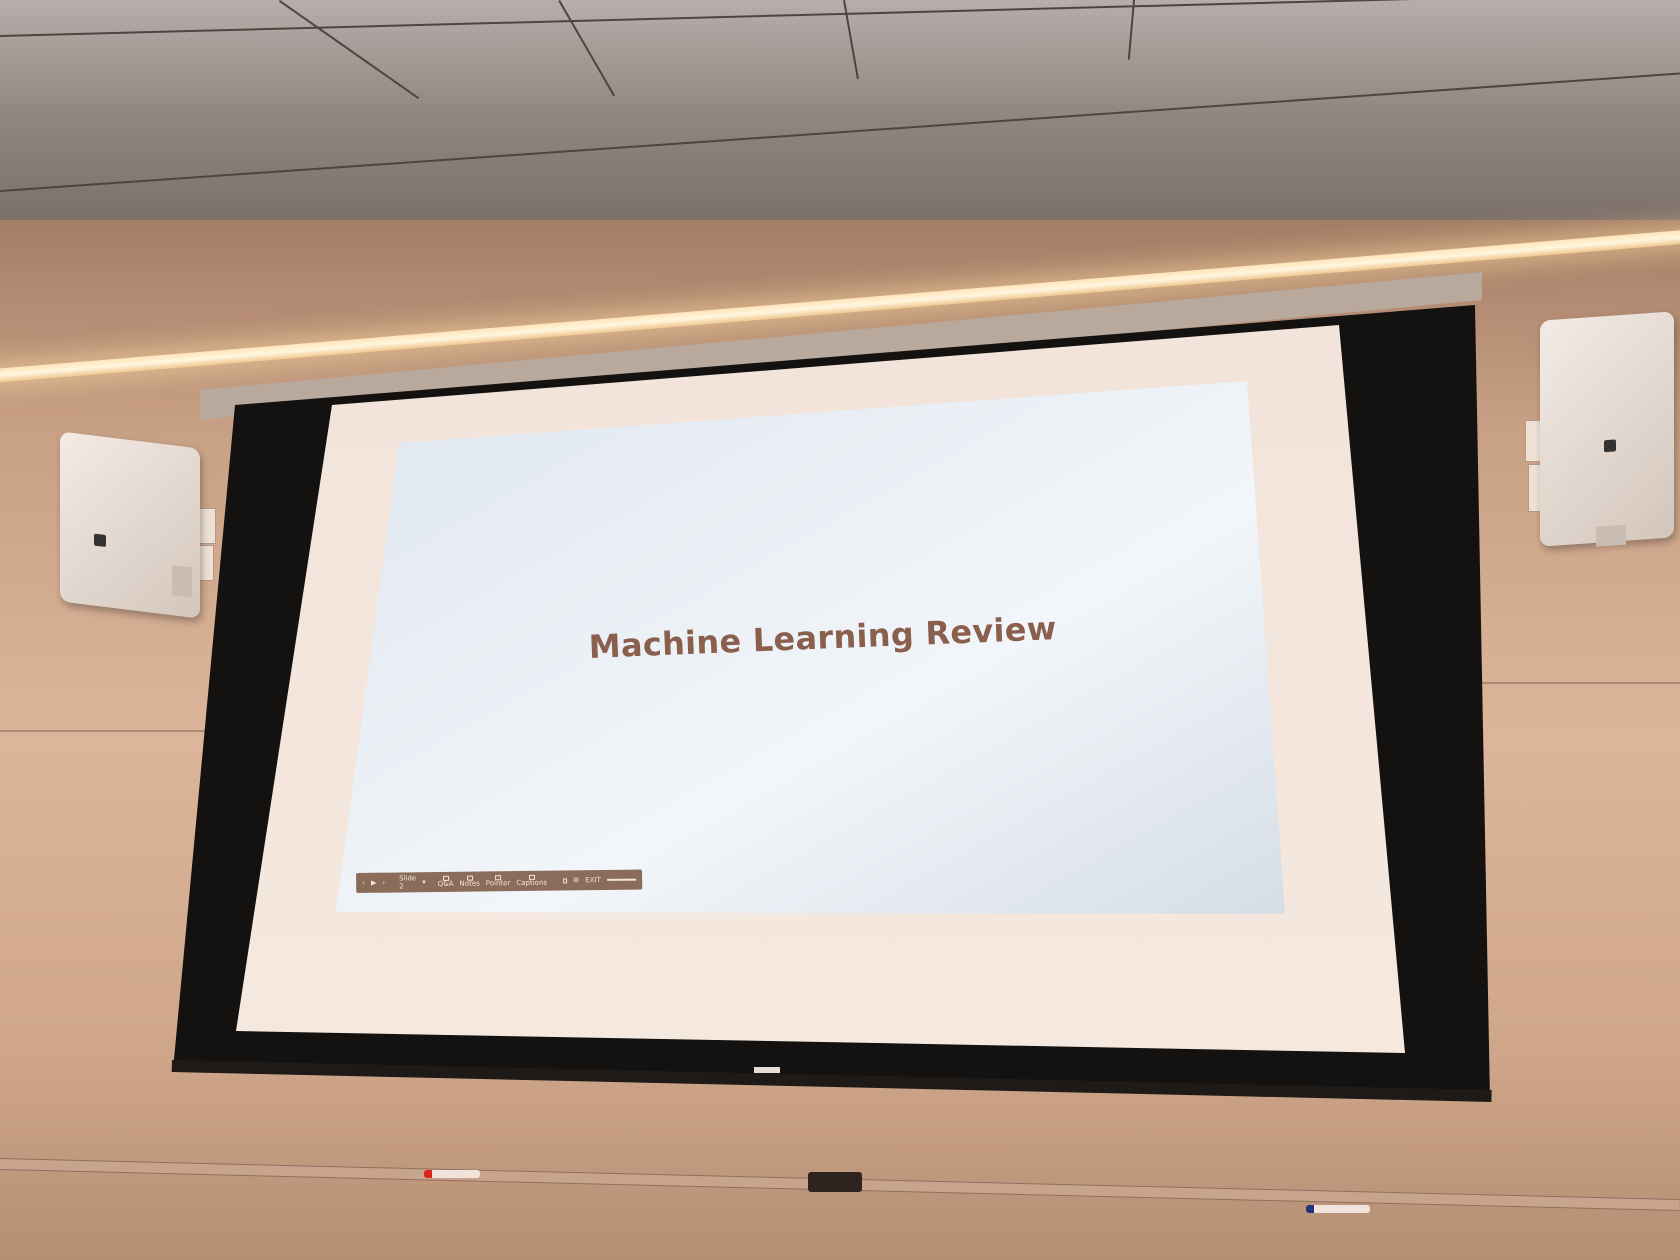 The height and width of the screenshot is (1260, 1680). What do you see at coordinates (1607, 429) in the screenshot?
I see `right-speaker` at bounding box center [1607, 429].